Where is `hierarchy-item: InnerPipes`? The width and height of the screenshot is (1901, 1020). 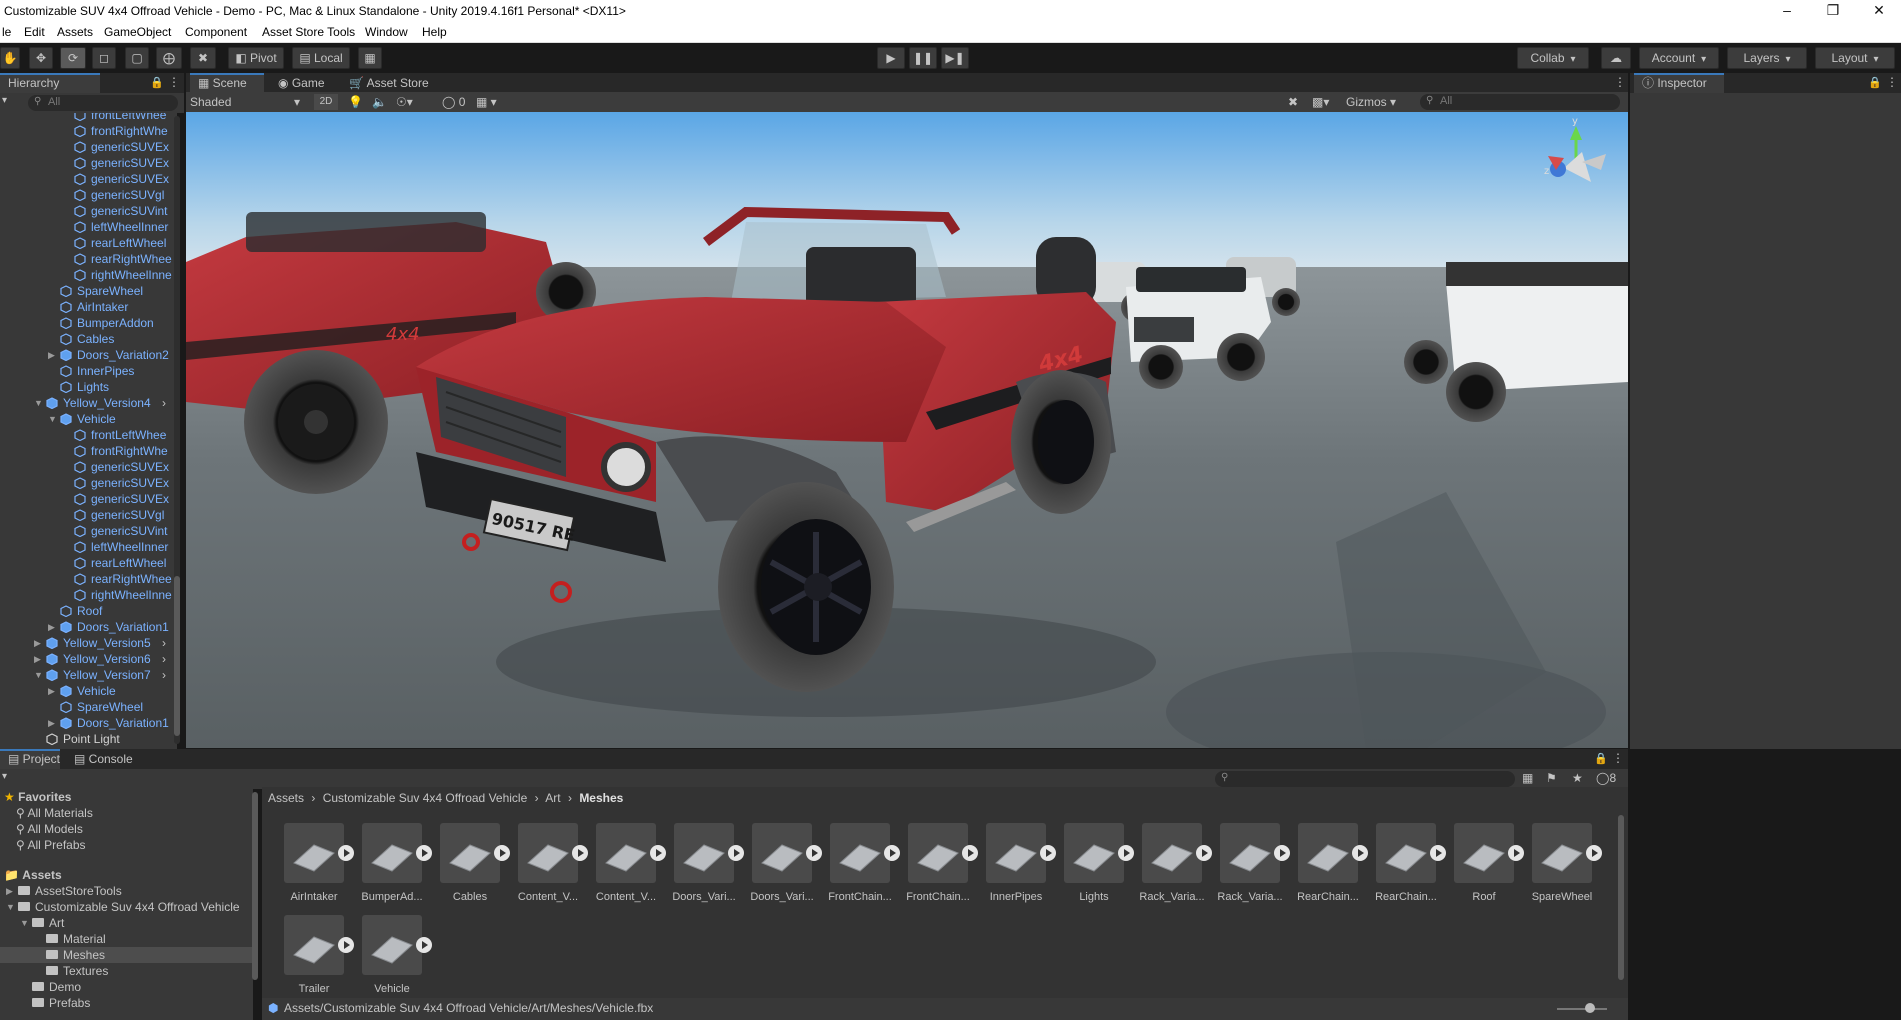
hierarchy-item: InnerPipes is located at coordinates (88, 371).